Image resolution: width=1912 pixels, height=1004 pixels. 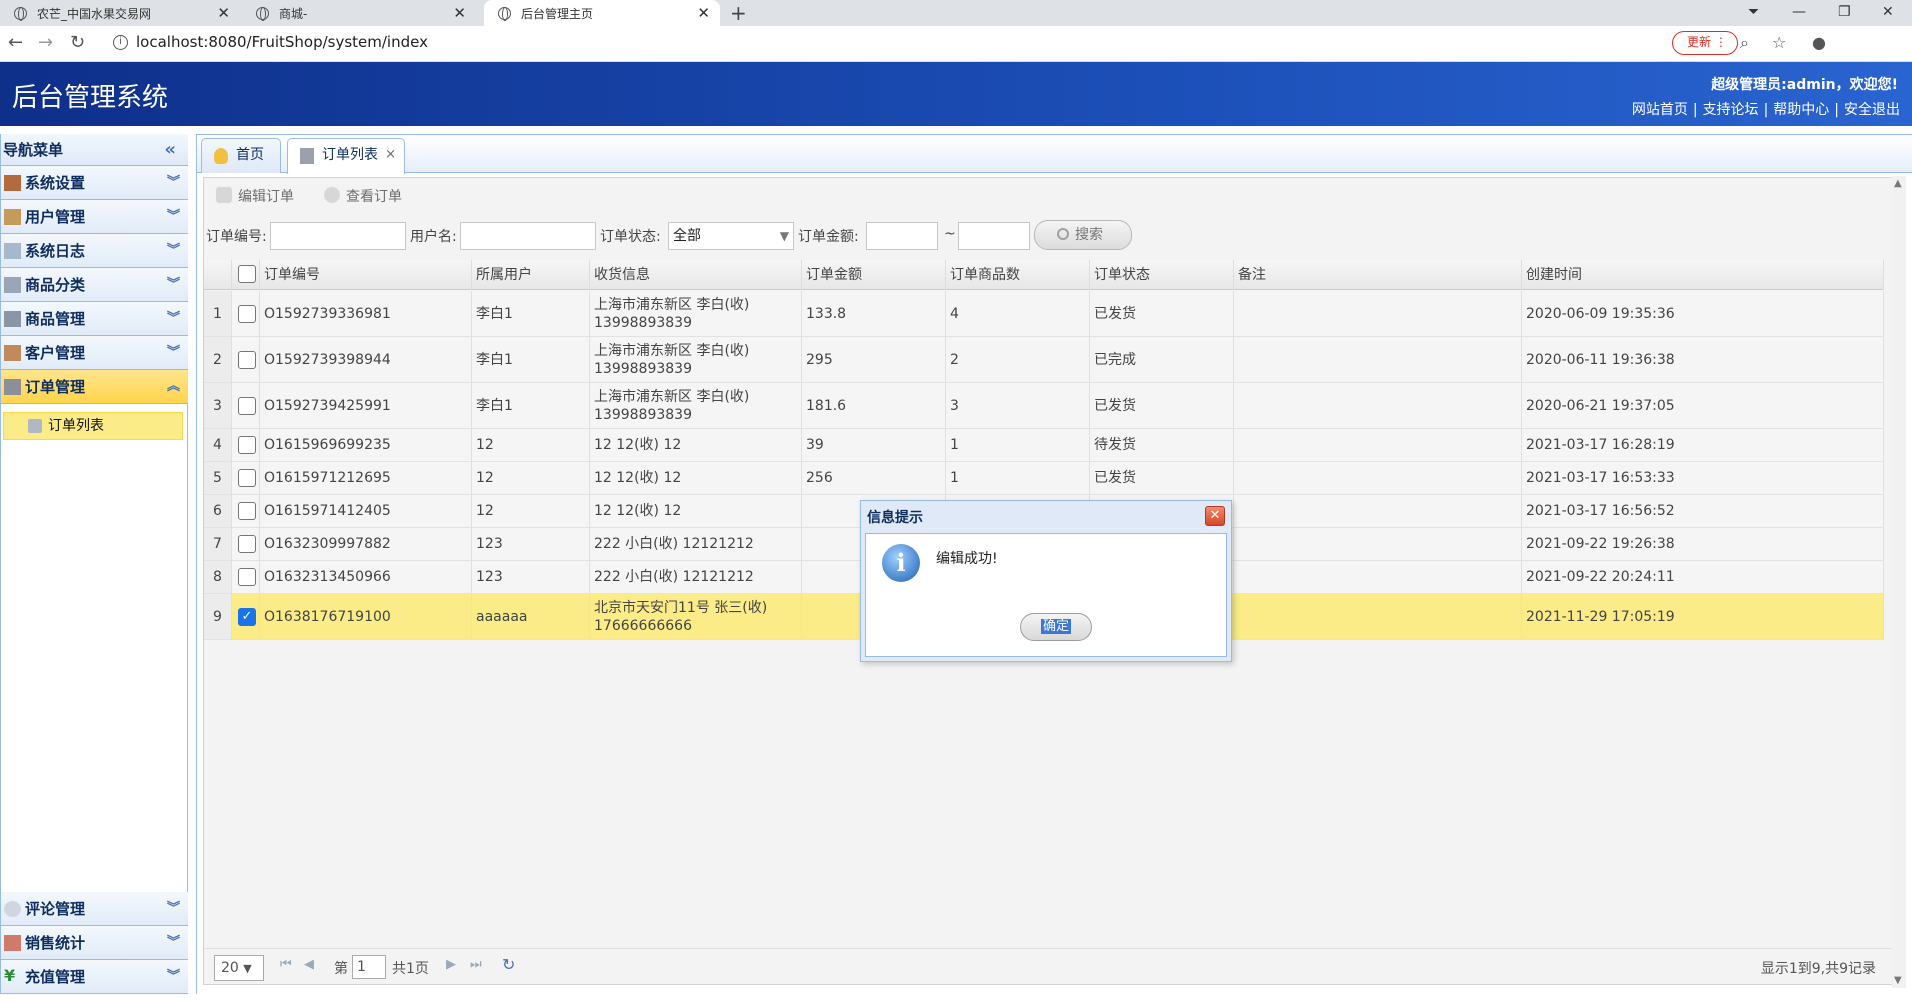 I want to click on sidebar-item-comments: 评论管理 ︾, so click(x=94, y=909).